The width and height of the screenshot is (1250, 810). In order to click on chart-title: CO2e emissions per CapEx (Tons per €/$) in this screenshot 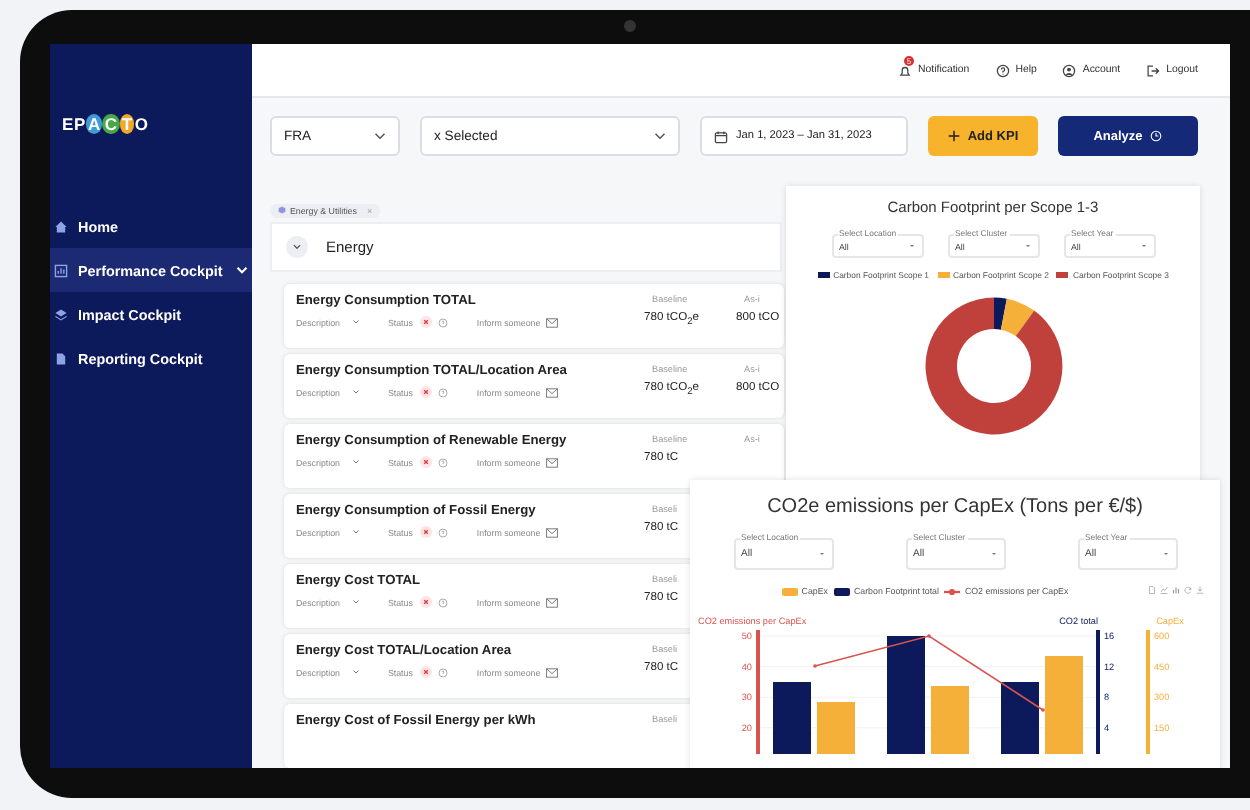, I will do `click(955, 507)`.